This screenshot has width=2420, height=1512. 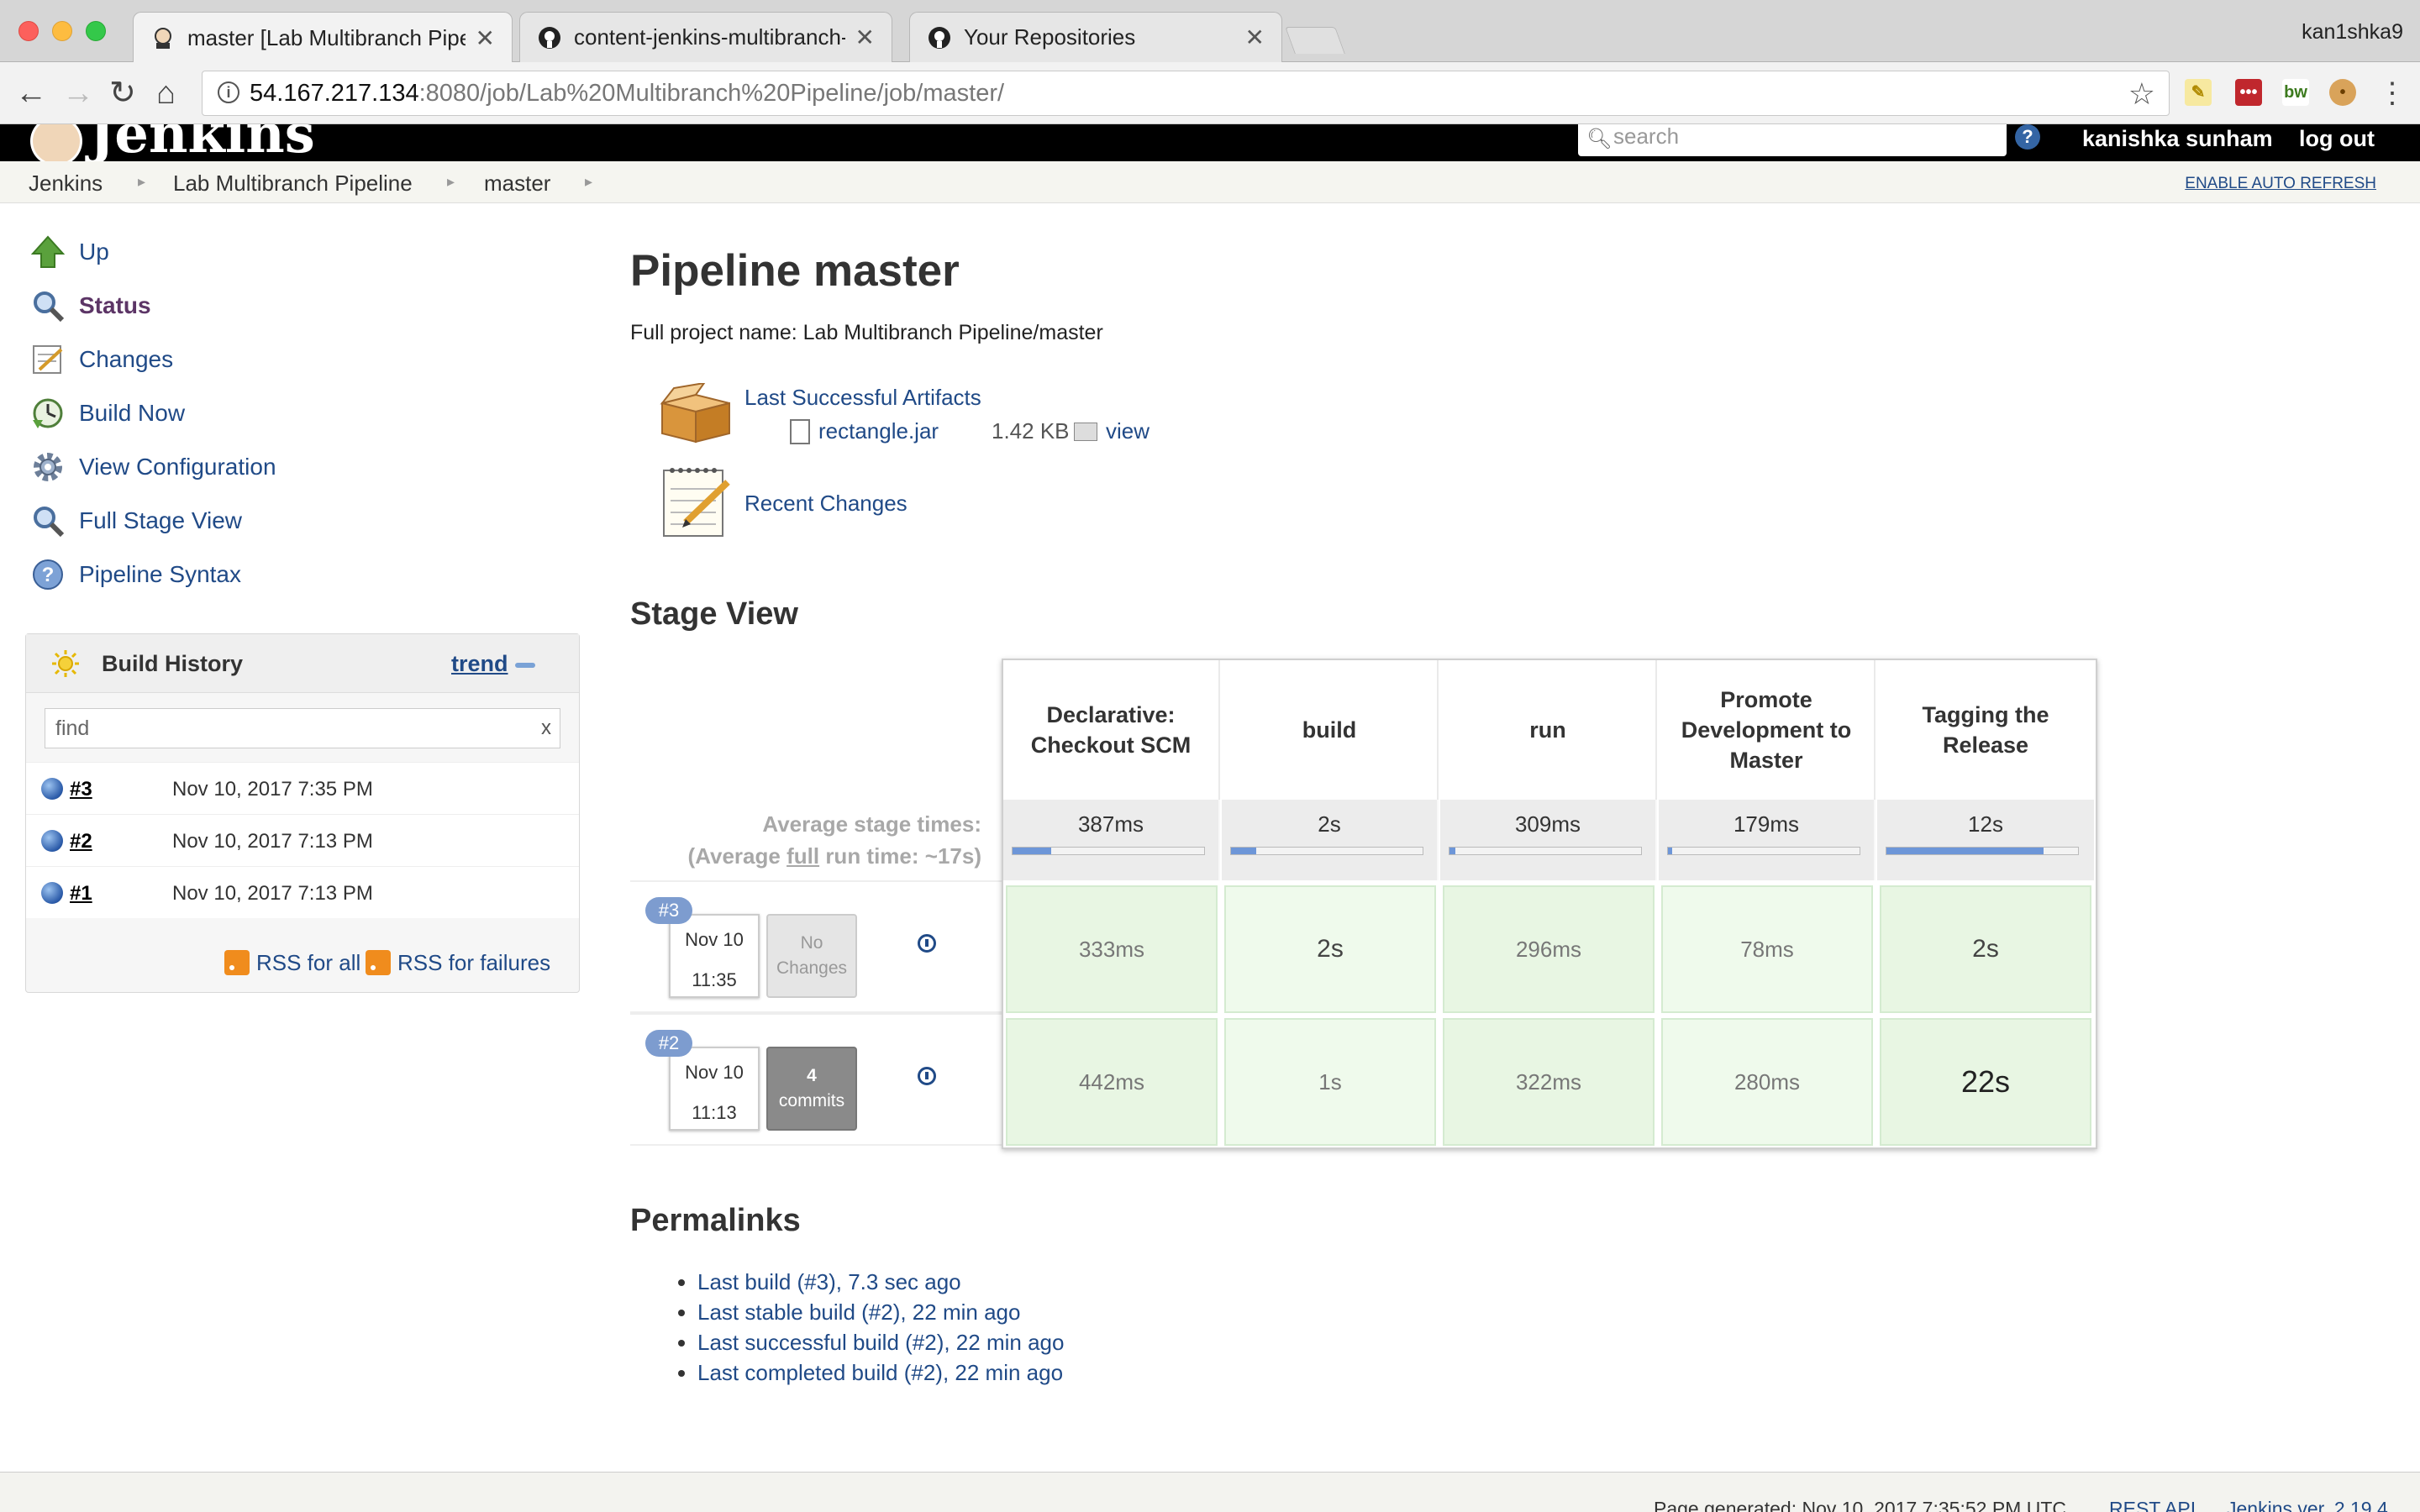 I want to click on build-number-link: #2, so click(x=81, y=841).